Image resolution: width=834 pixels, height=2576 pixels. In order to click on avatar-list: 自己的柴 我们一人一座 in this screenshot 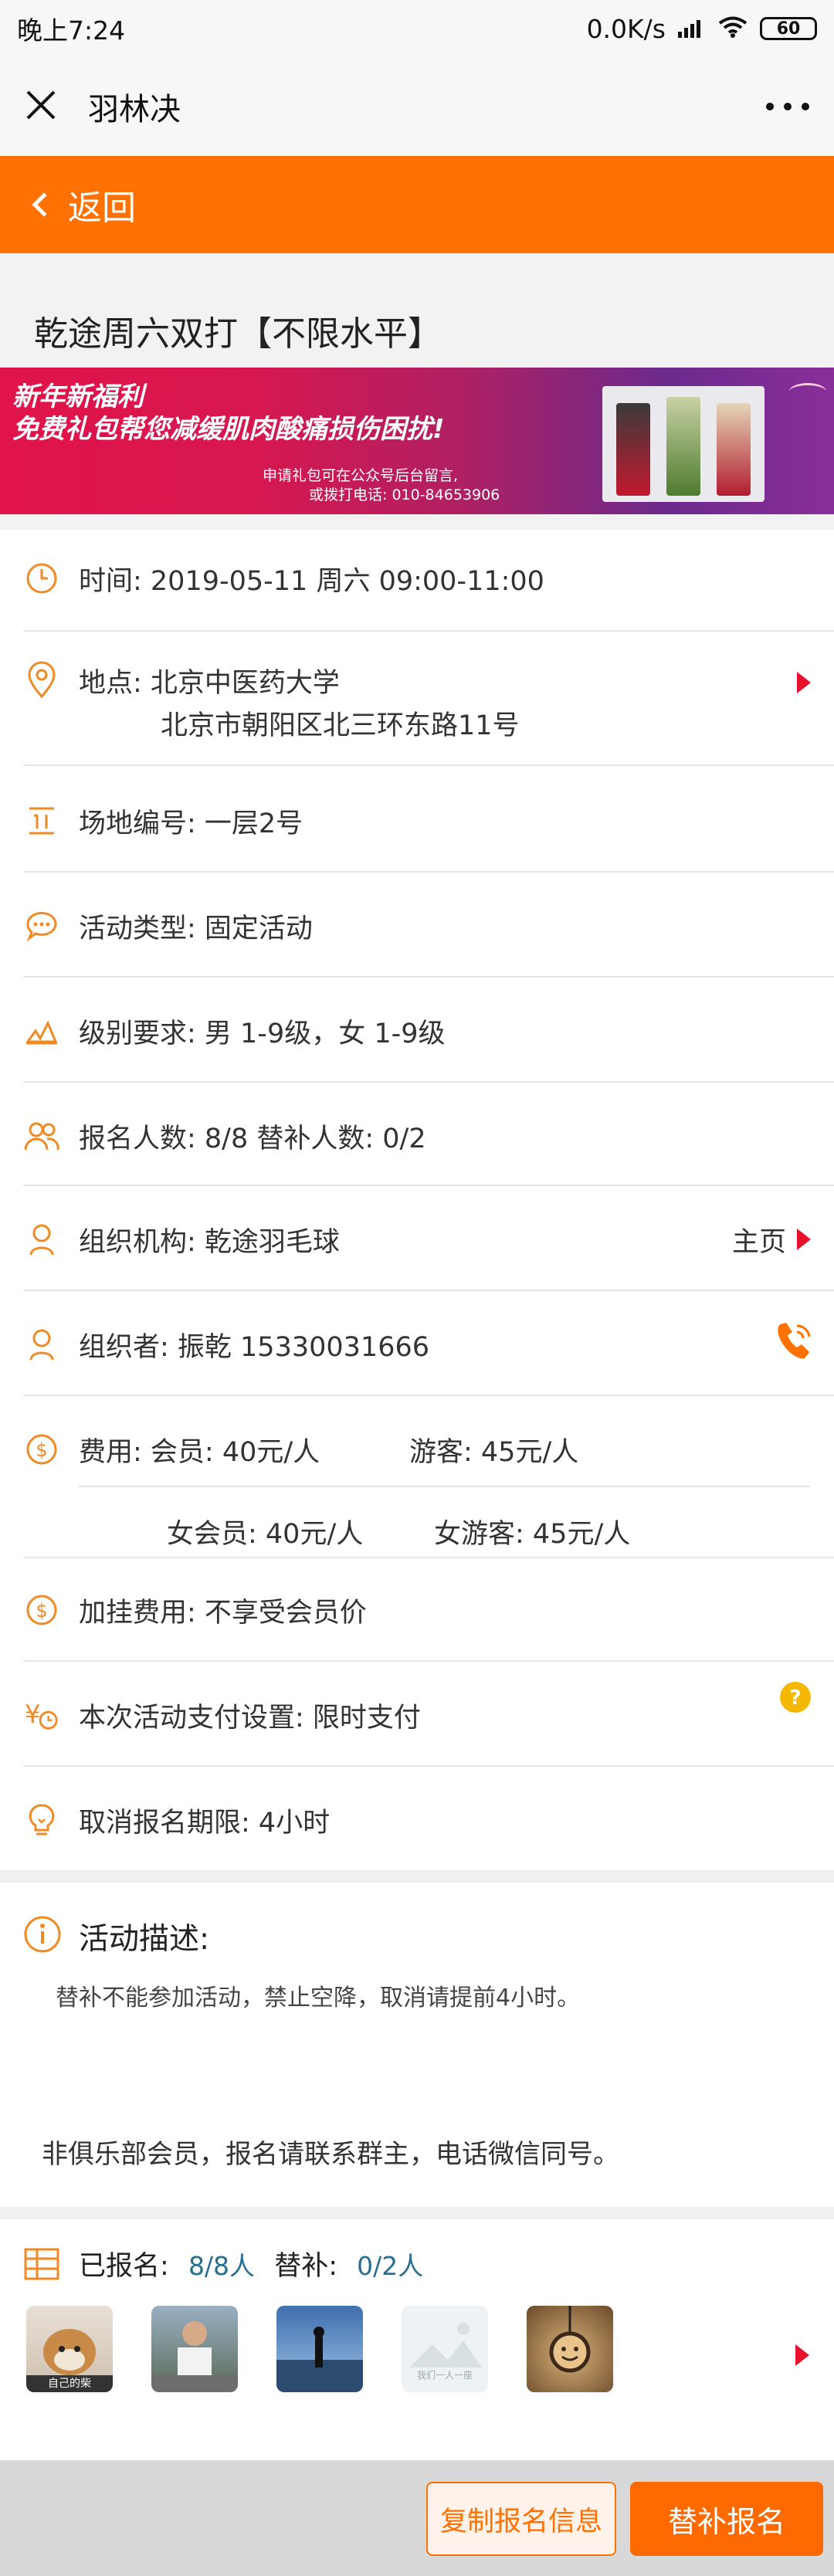, I will do `click(319, 2349)`.